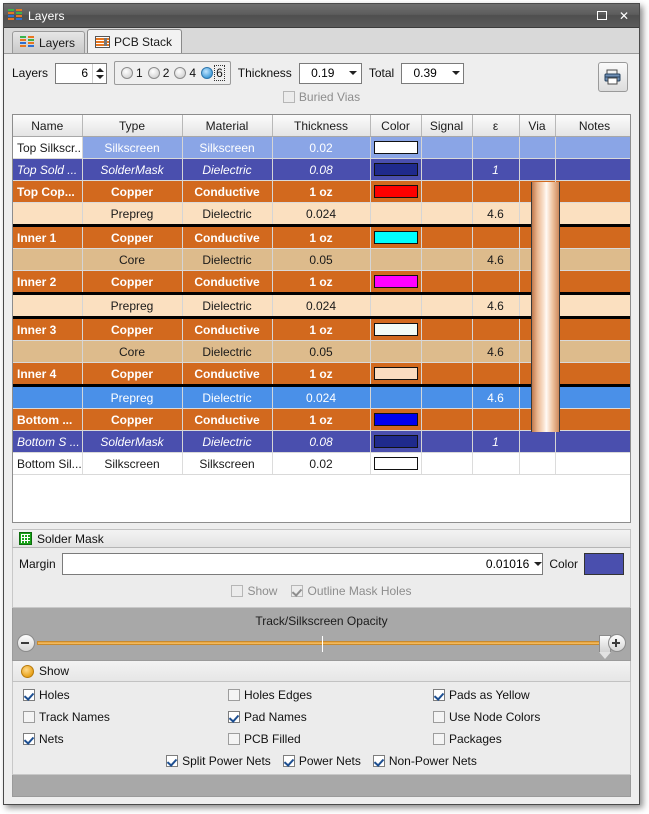  I want to click on cell-name: Inner 3, so click(48, 328).